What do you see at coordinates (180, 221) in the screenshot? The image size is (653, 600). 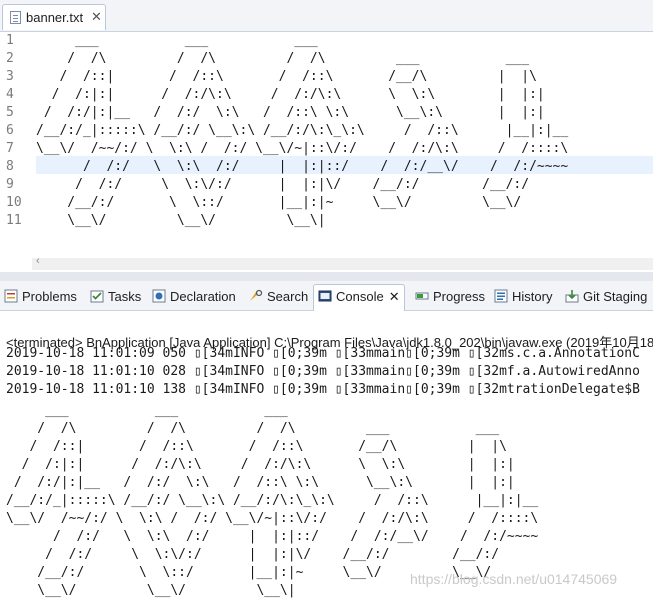 I see `code-line: \__\/ \__\/ \__\|` at bounding box center [180, 221].